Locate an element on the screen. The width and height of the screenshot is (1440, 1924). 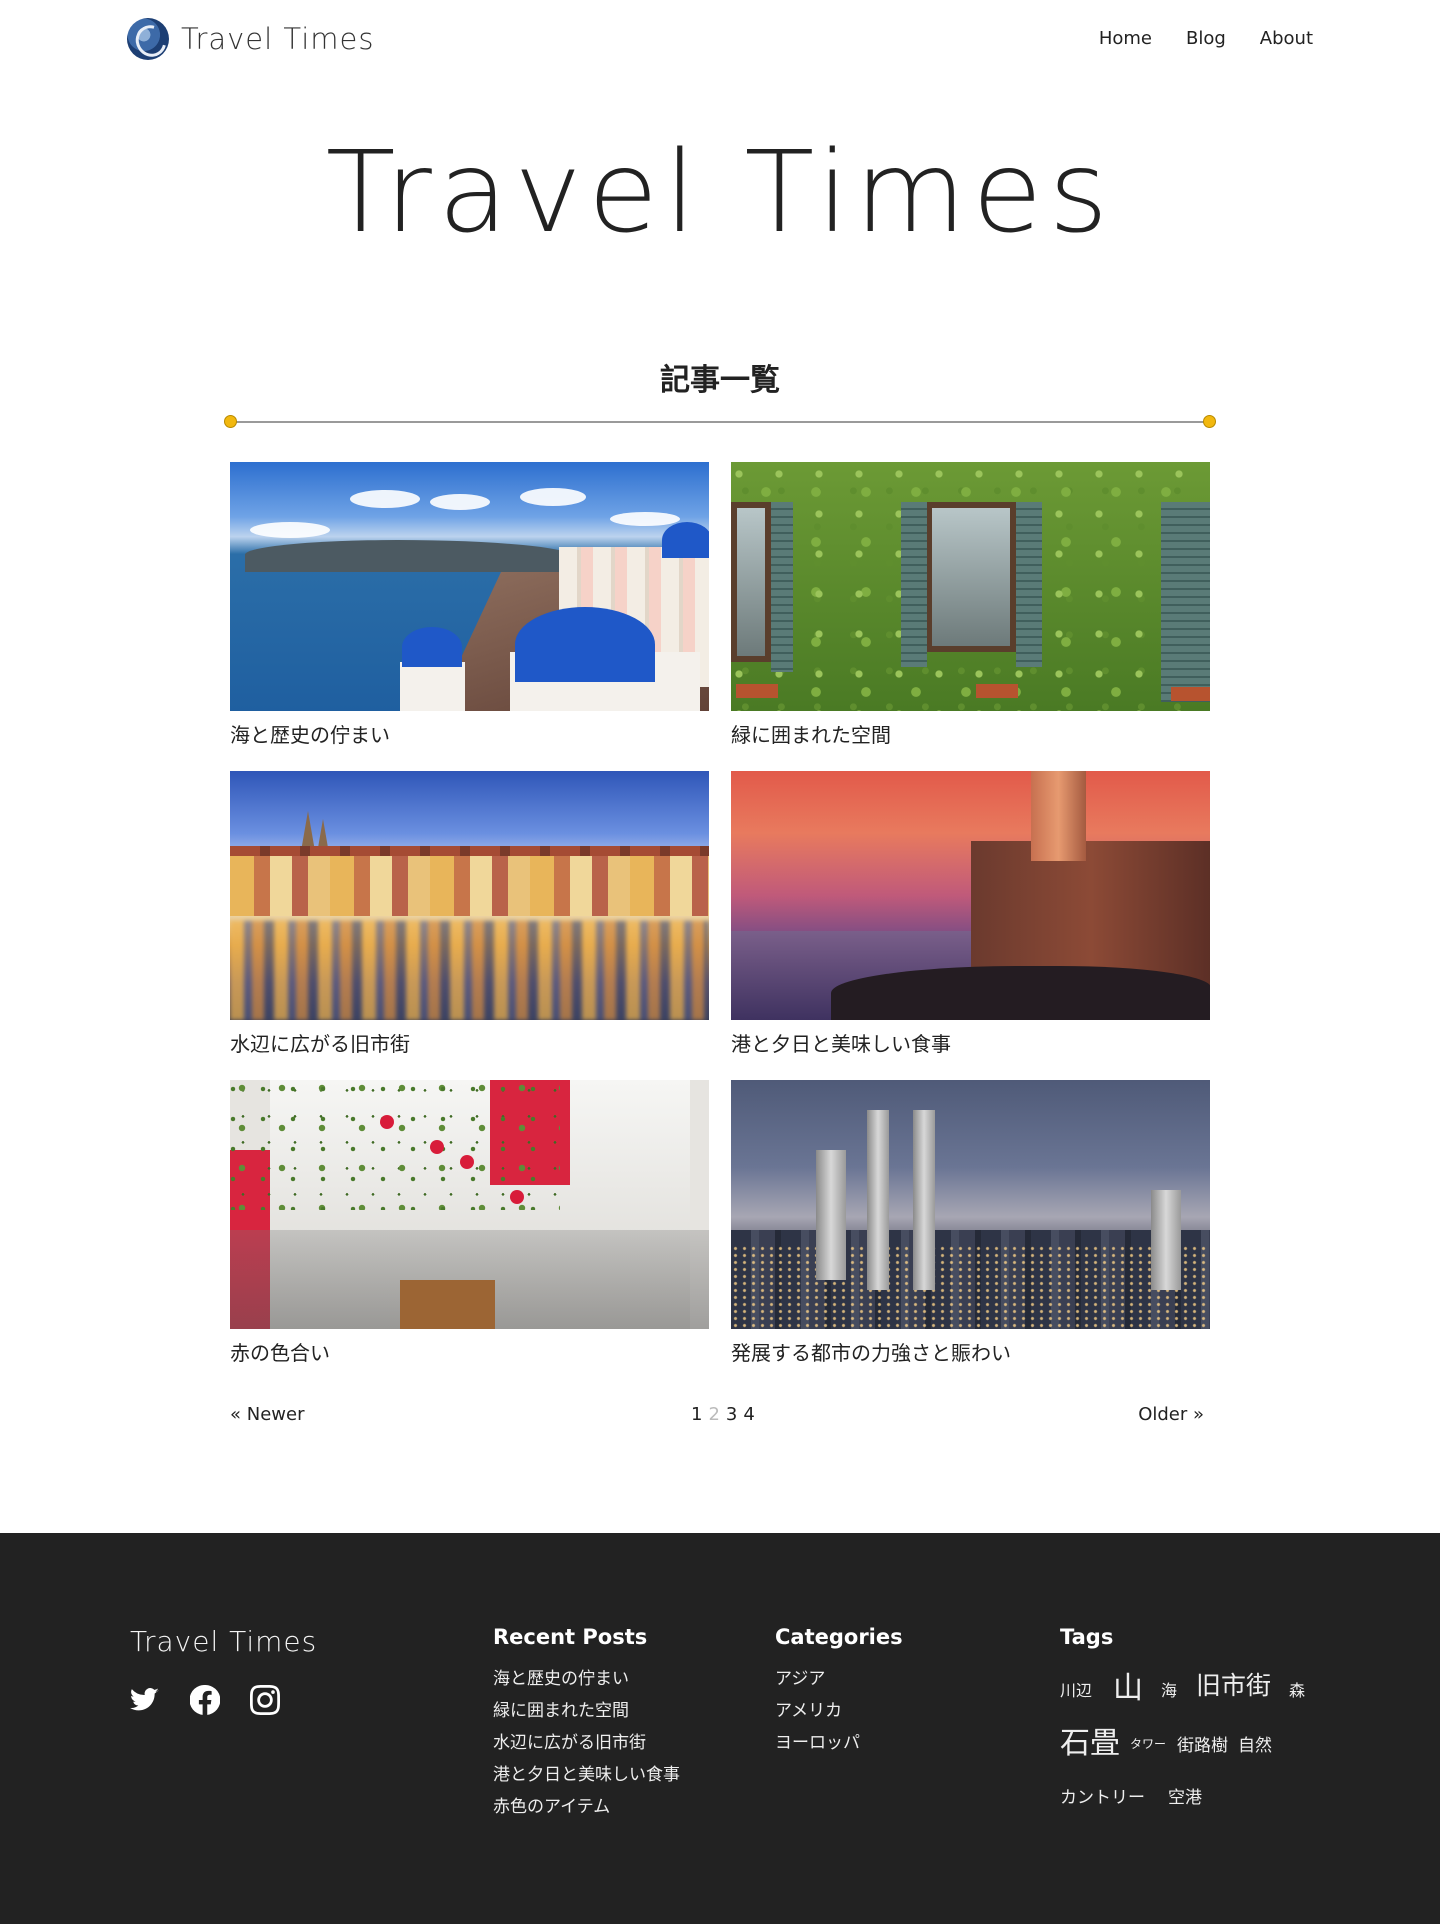
nav-about-link: About is located at coordinates (1286, 38).